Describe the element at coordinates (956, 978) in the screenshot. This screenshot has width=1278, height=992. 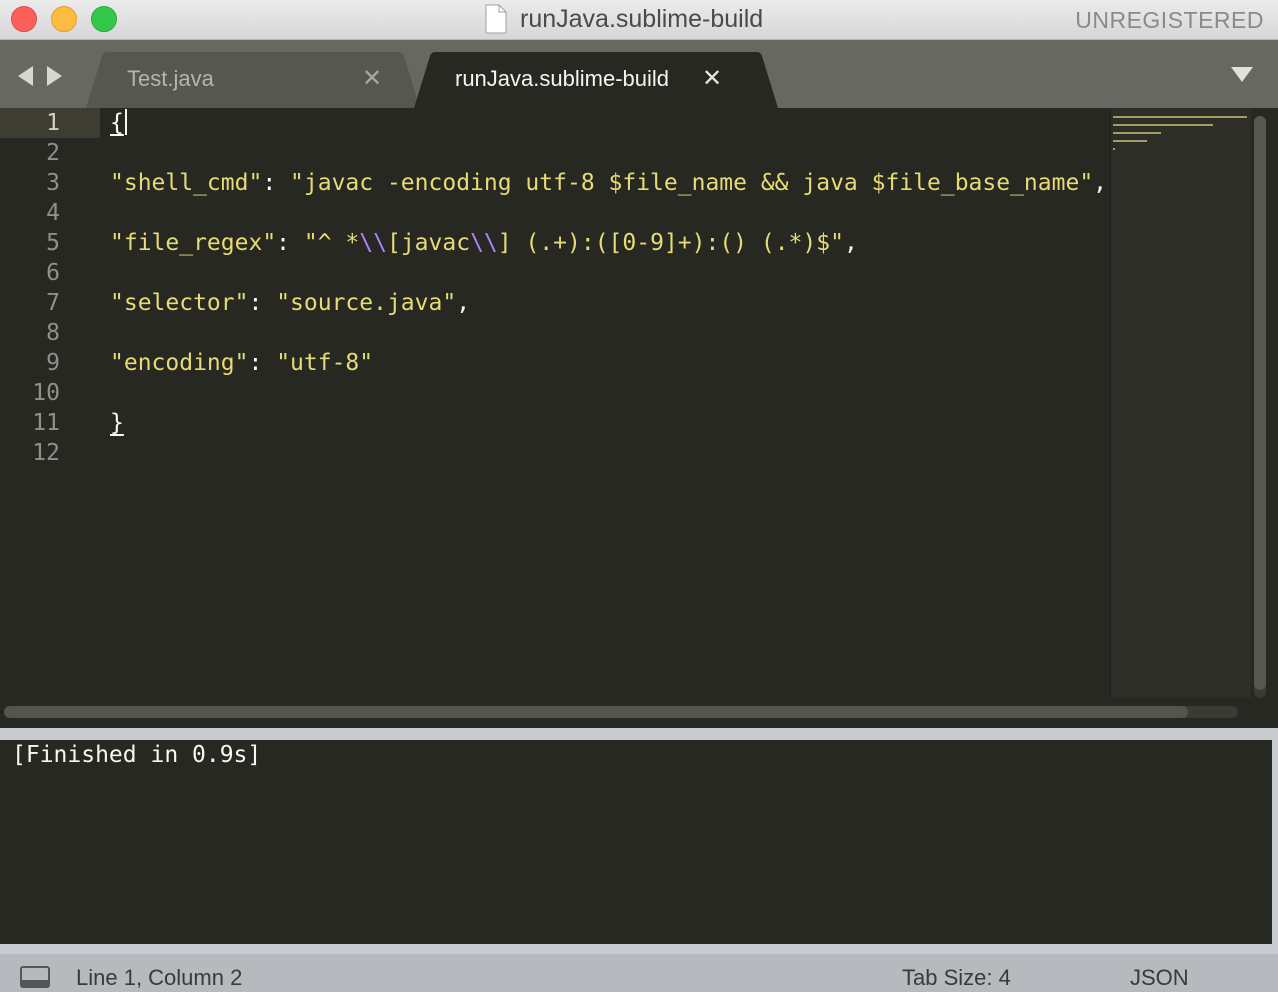
I see `tab-size: Tab Size: 4` at that location.